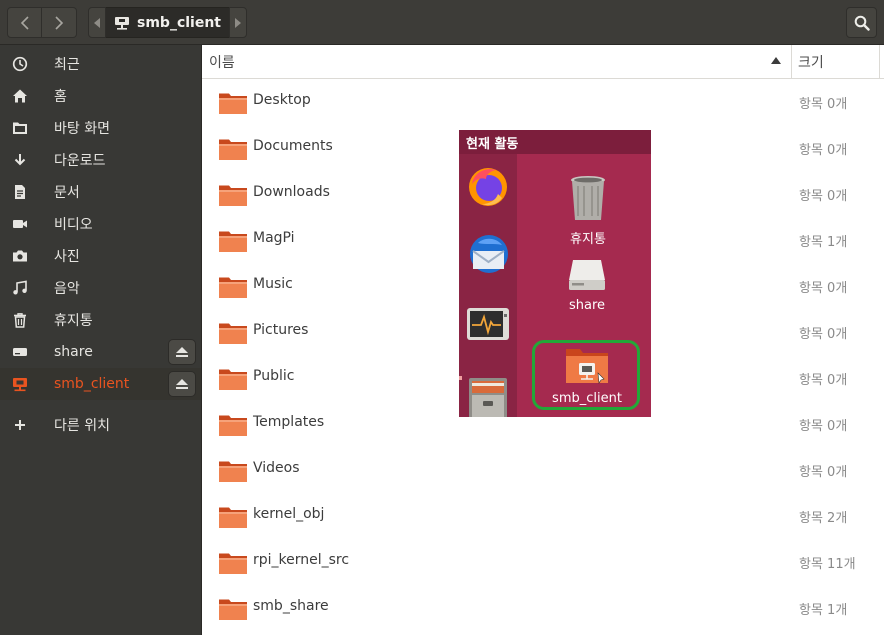  What do you see at coordinates (836, 61) in the screenshot?
I see `column-header-size: 크기` at bounding box center [836, 61].